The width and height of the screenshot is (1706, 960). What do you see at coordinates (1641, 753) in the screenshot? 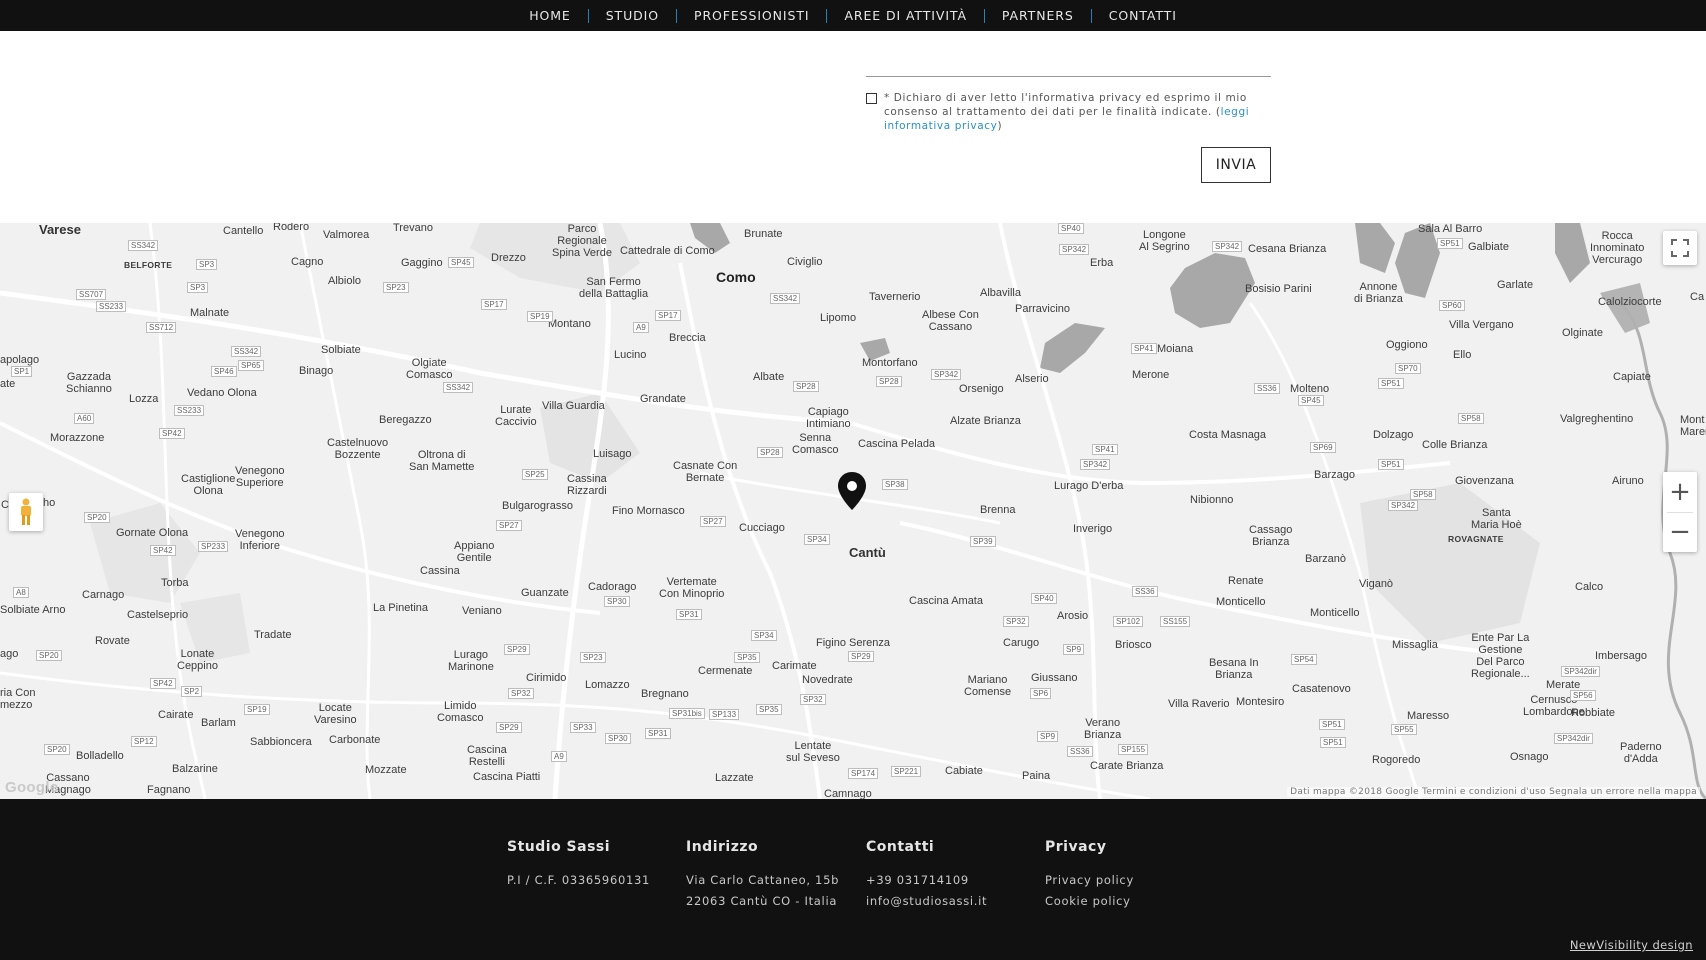
I see `place-label: Paderno d'Adda` at bounding box center [1641, 753].